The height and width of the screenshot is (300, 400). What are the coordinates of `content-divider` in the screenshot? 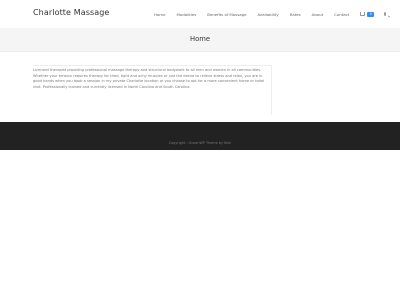 It's located at (152, 65).